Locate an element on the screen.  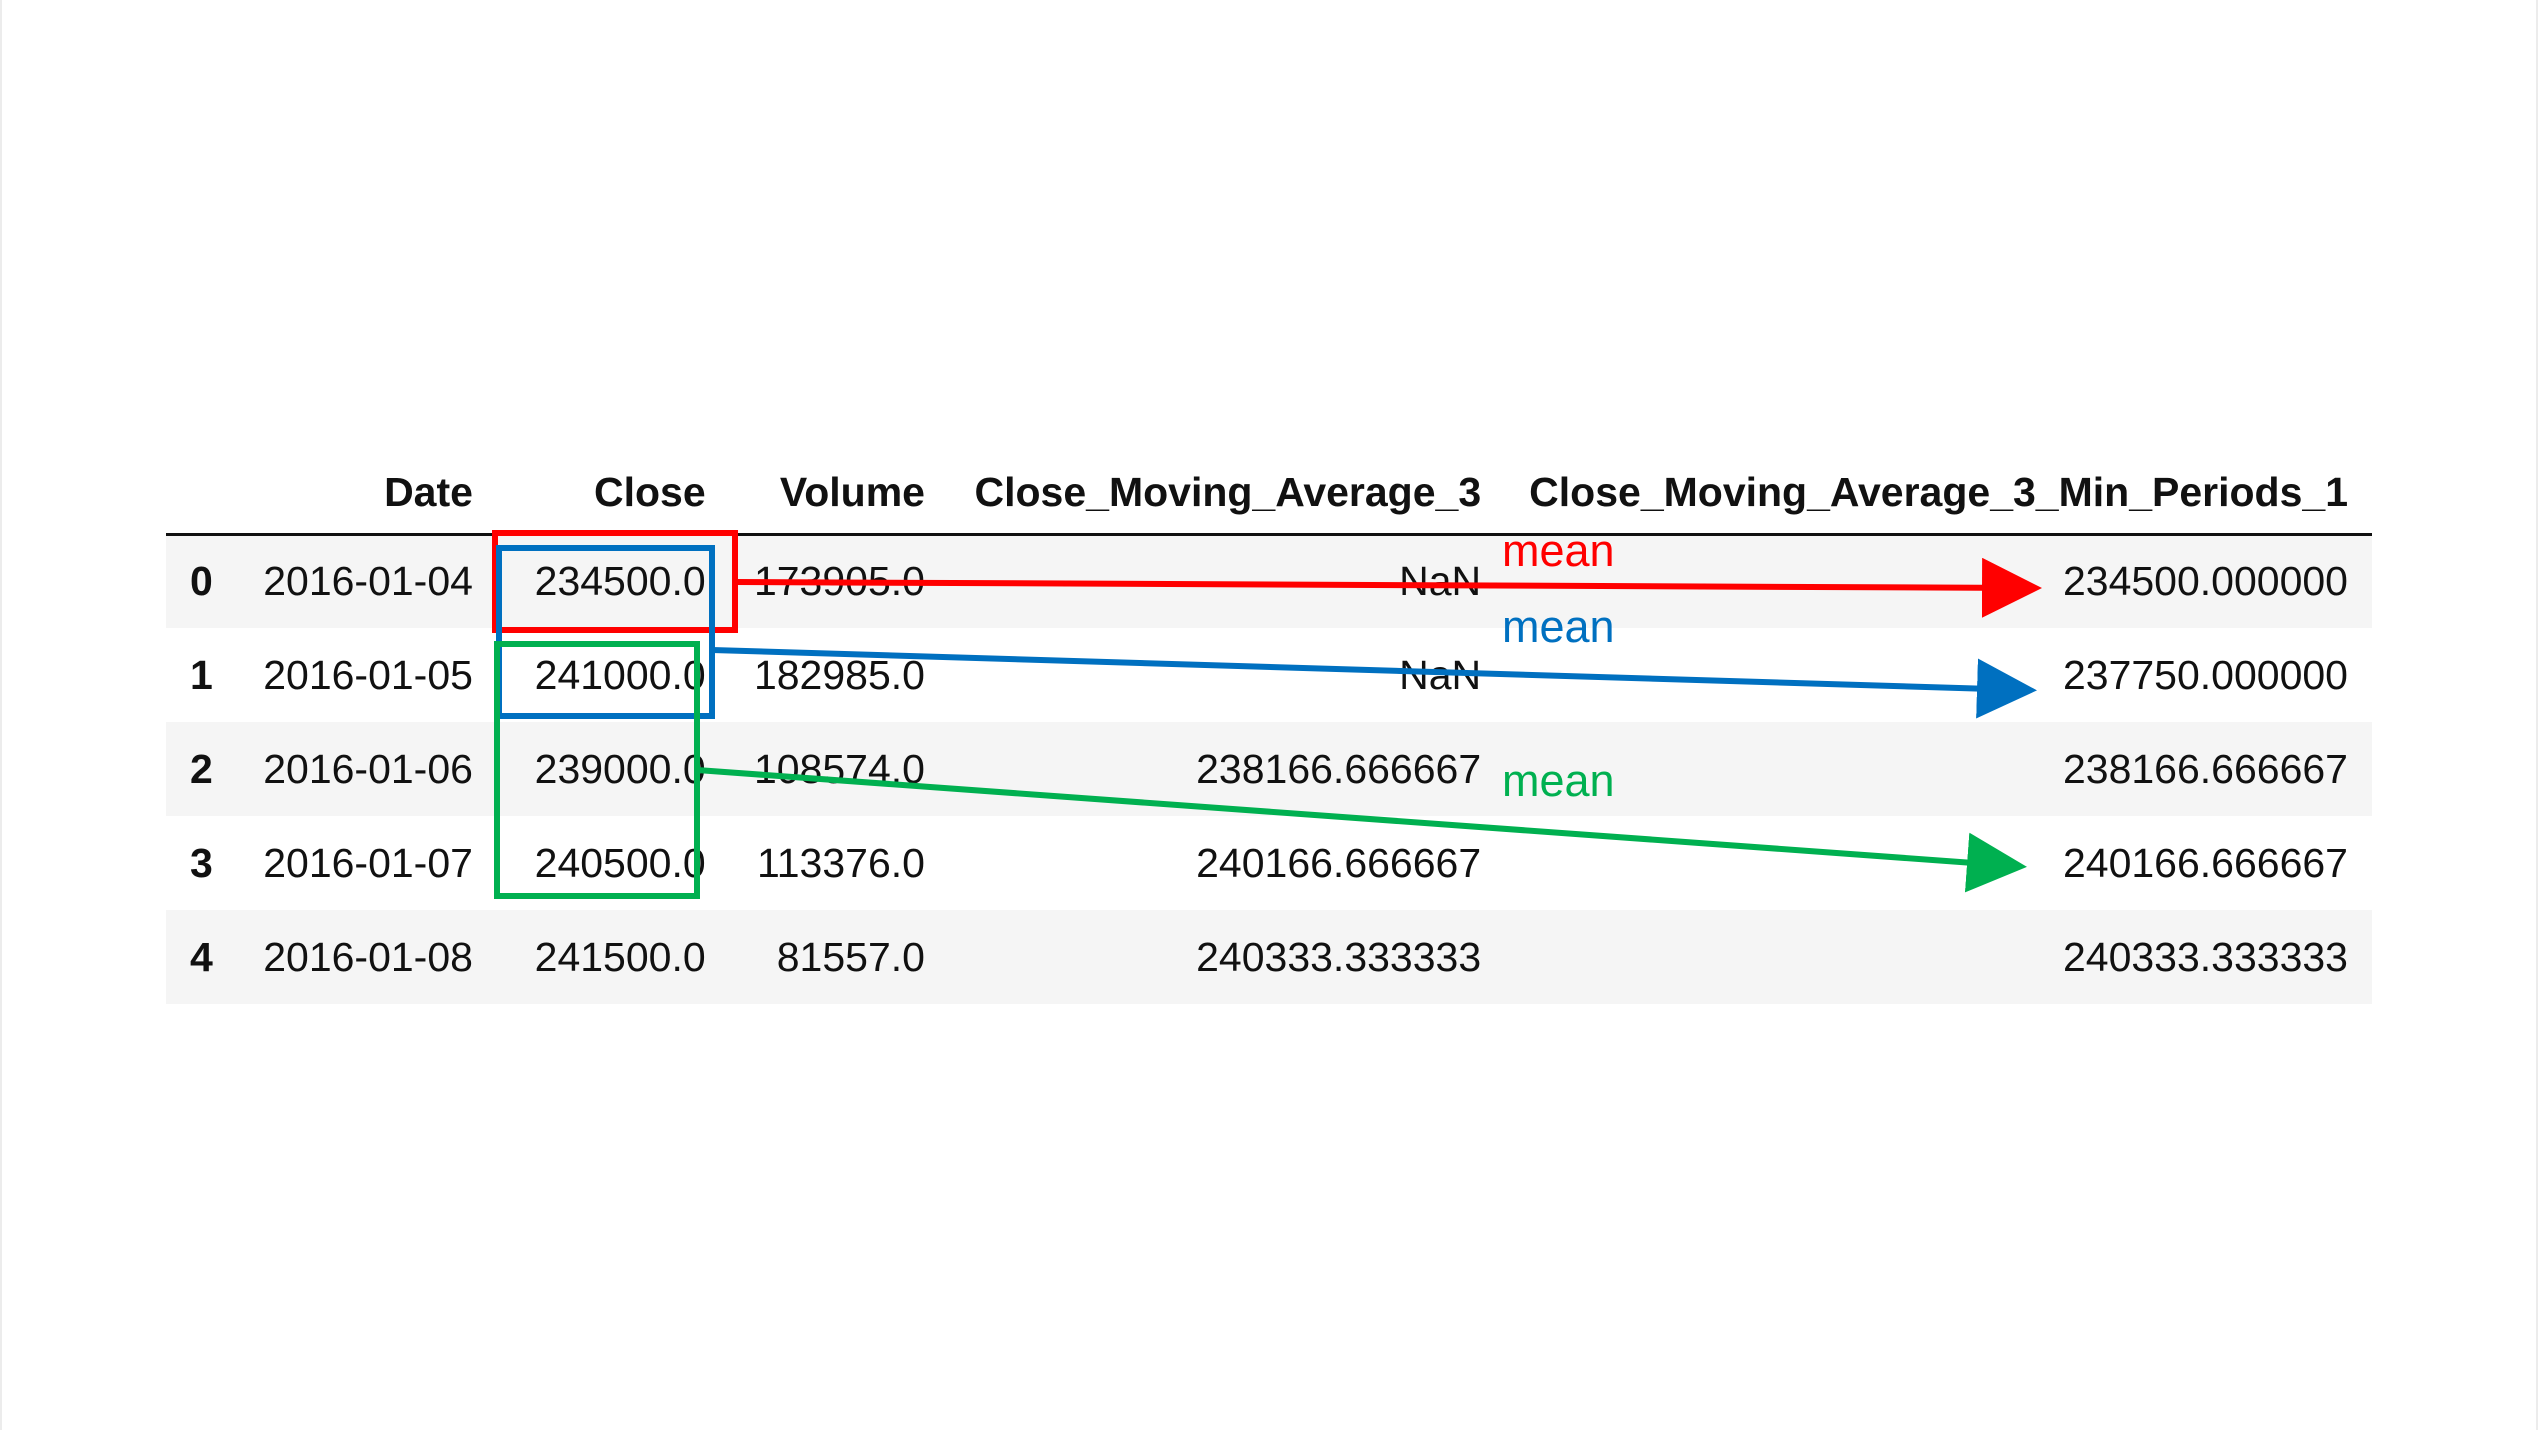
header-close-moving-average-3: Close_Moving_Average_3 is located at coordinates (1227, 494).